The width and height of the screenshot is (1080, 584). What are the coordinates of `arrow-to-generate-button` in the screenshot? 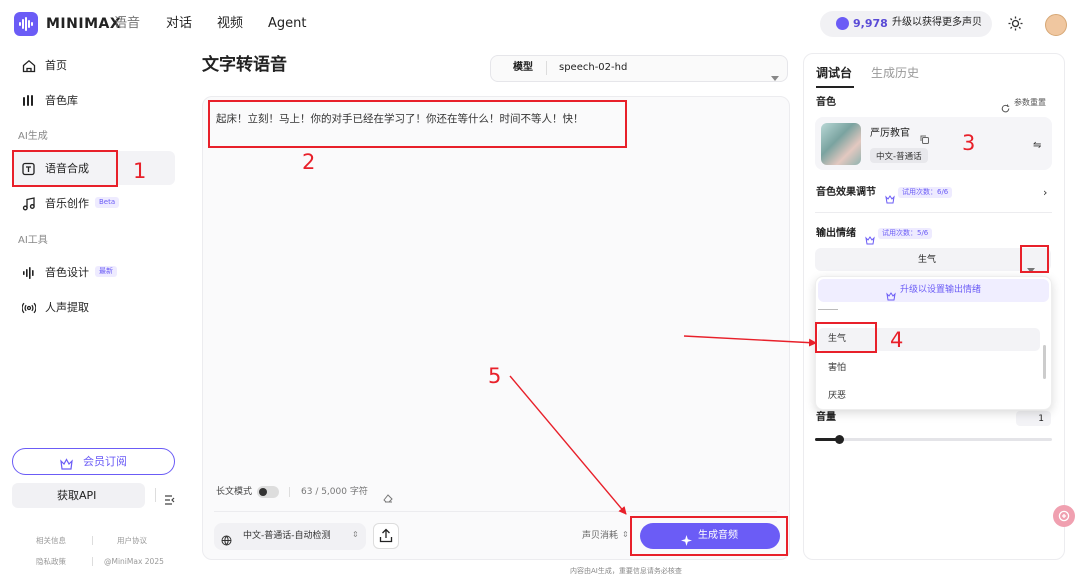 It's located at (568, 445).